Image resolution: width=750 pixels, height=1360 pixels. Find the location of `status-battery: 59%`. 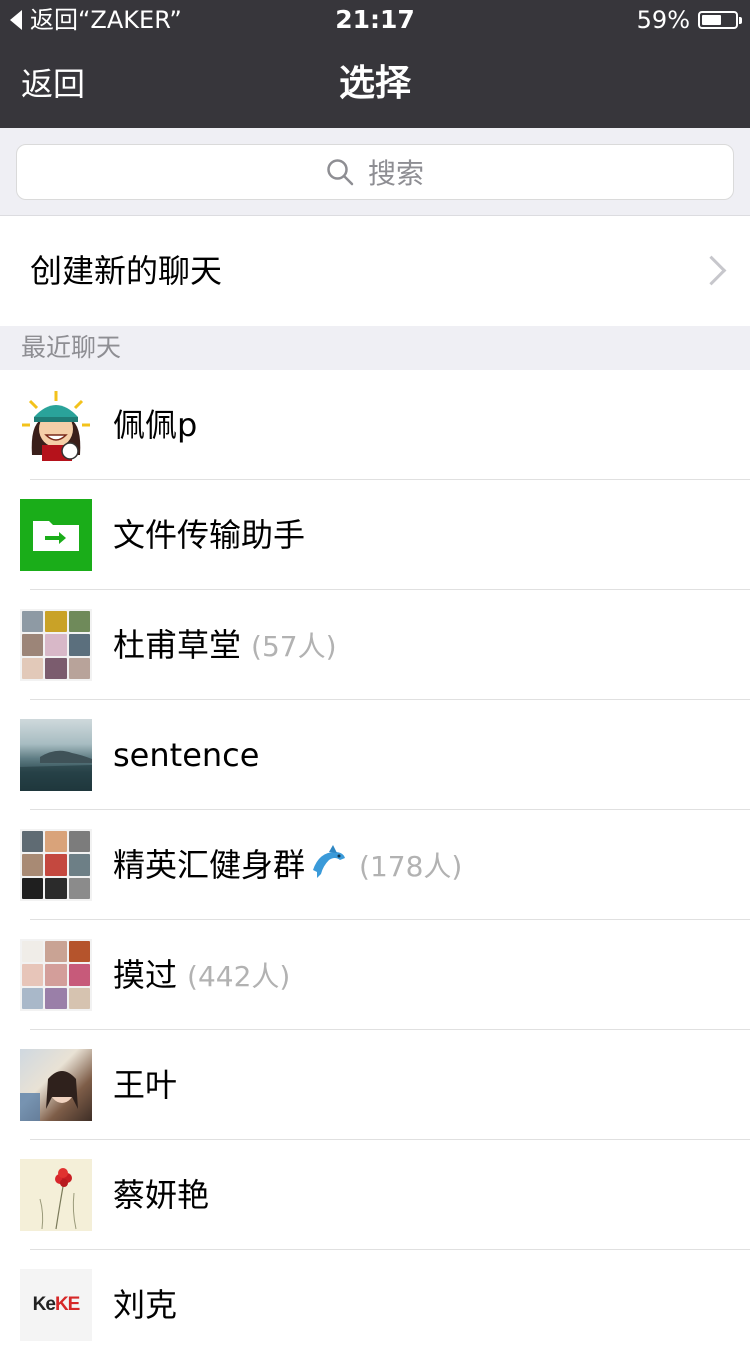

status-battery: 59% is located at coordinates (689, 20).